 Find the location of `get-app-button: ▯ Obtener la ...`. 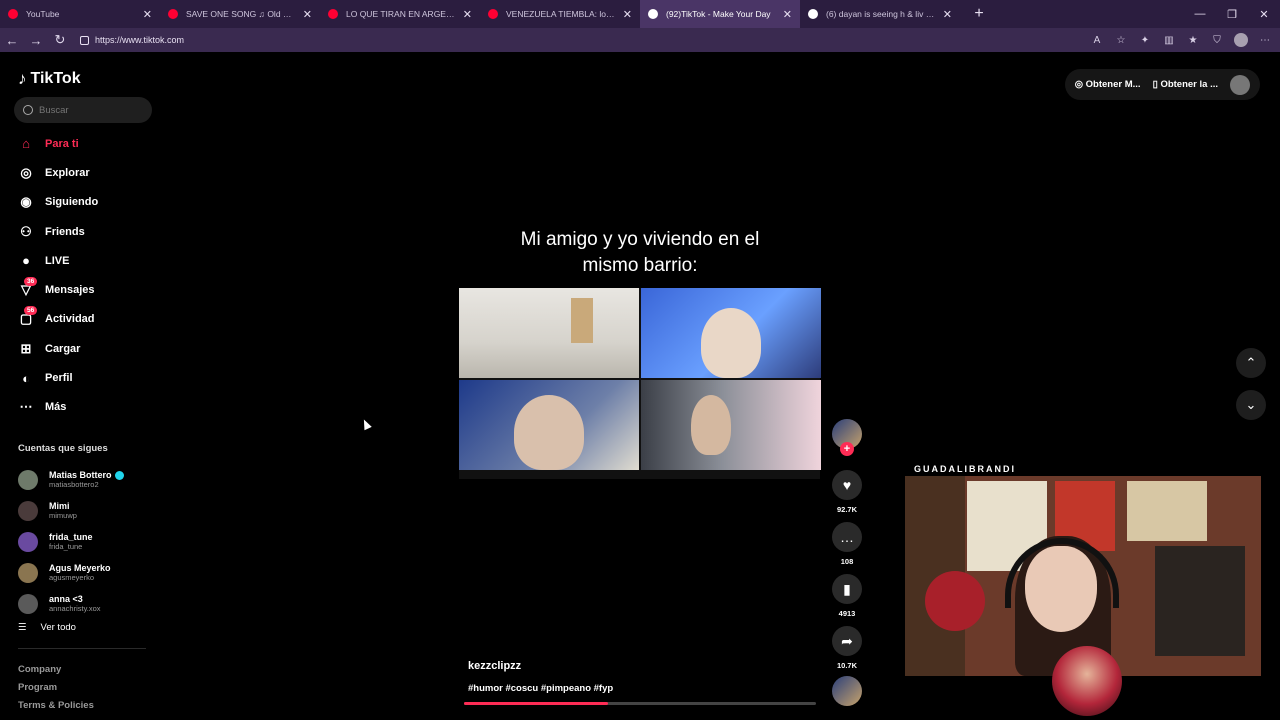

get-app-button: ▯ Obtener la ... is located at coordinates (1185, 84).